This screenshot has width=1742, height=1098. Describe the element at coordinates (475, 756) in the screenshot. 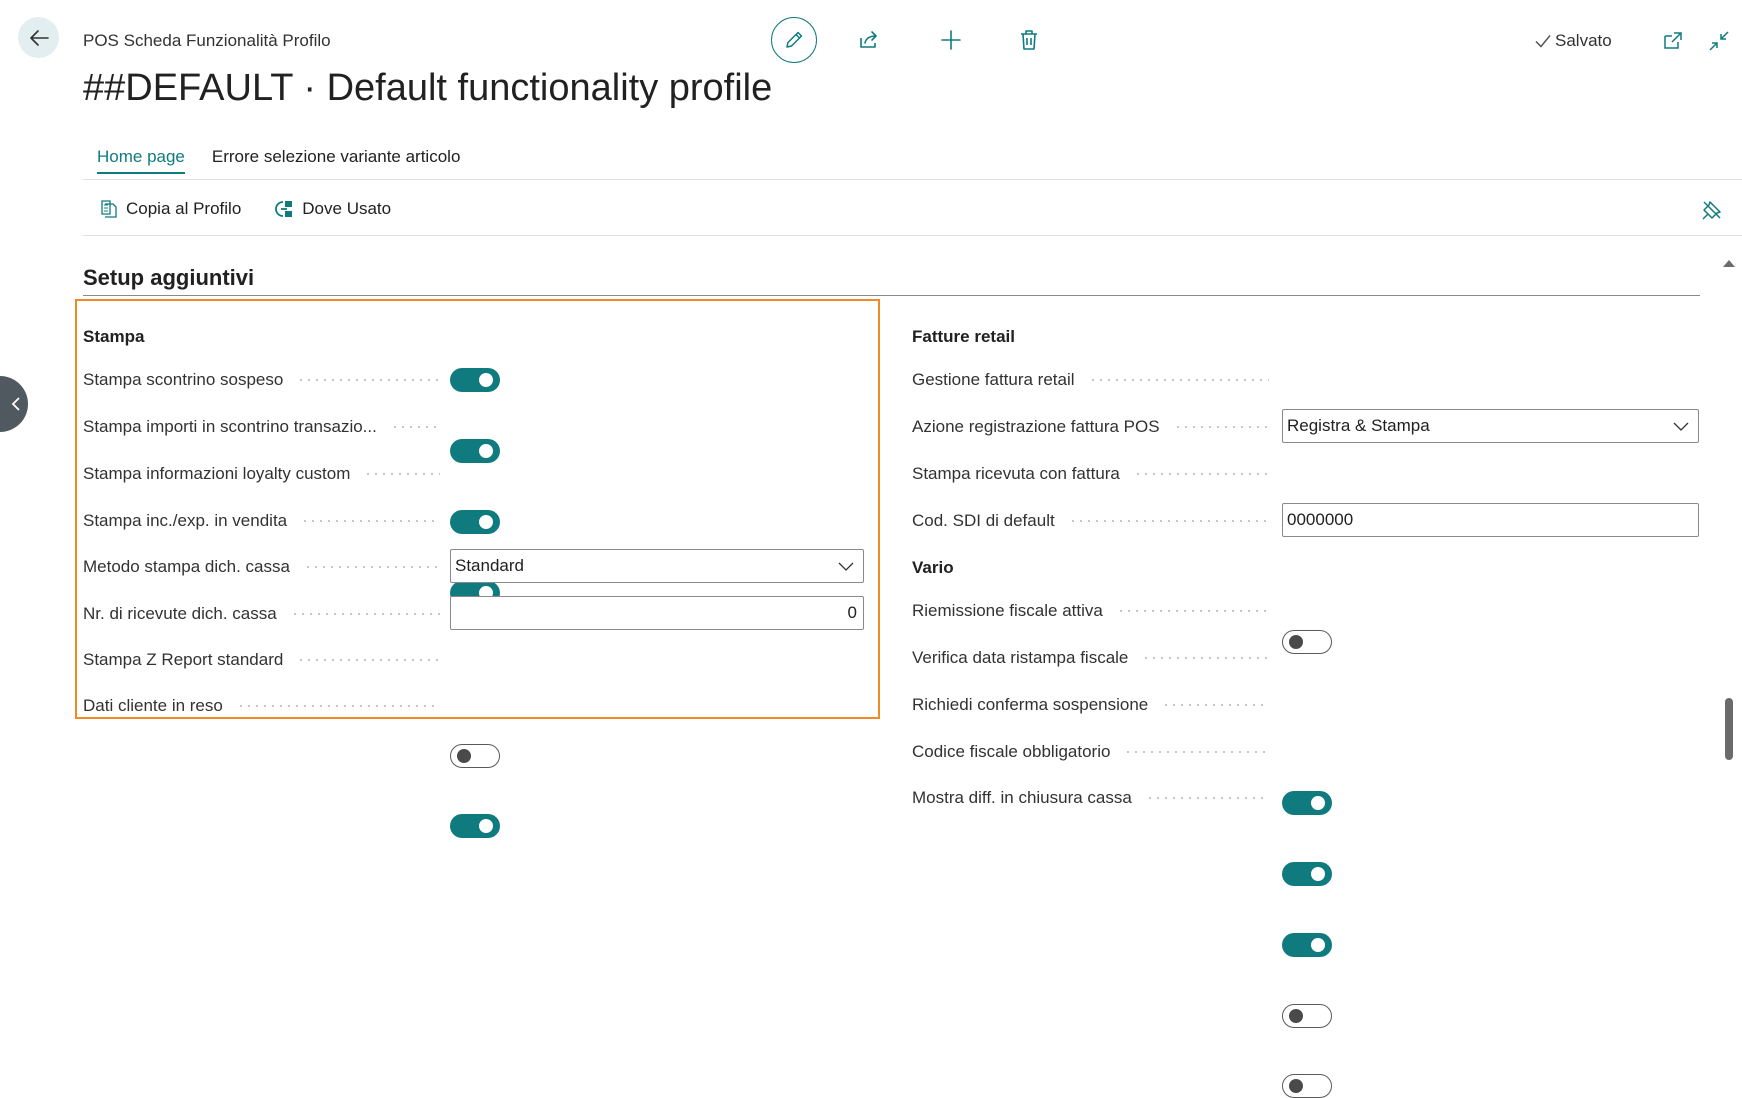

I see `stampa-z-report-toggle` at that location.